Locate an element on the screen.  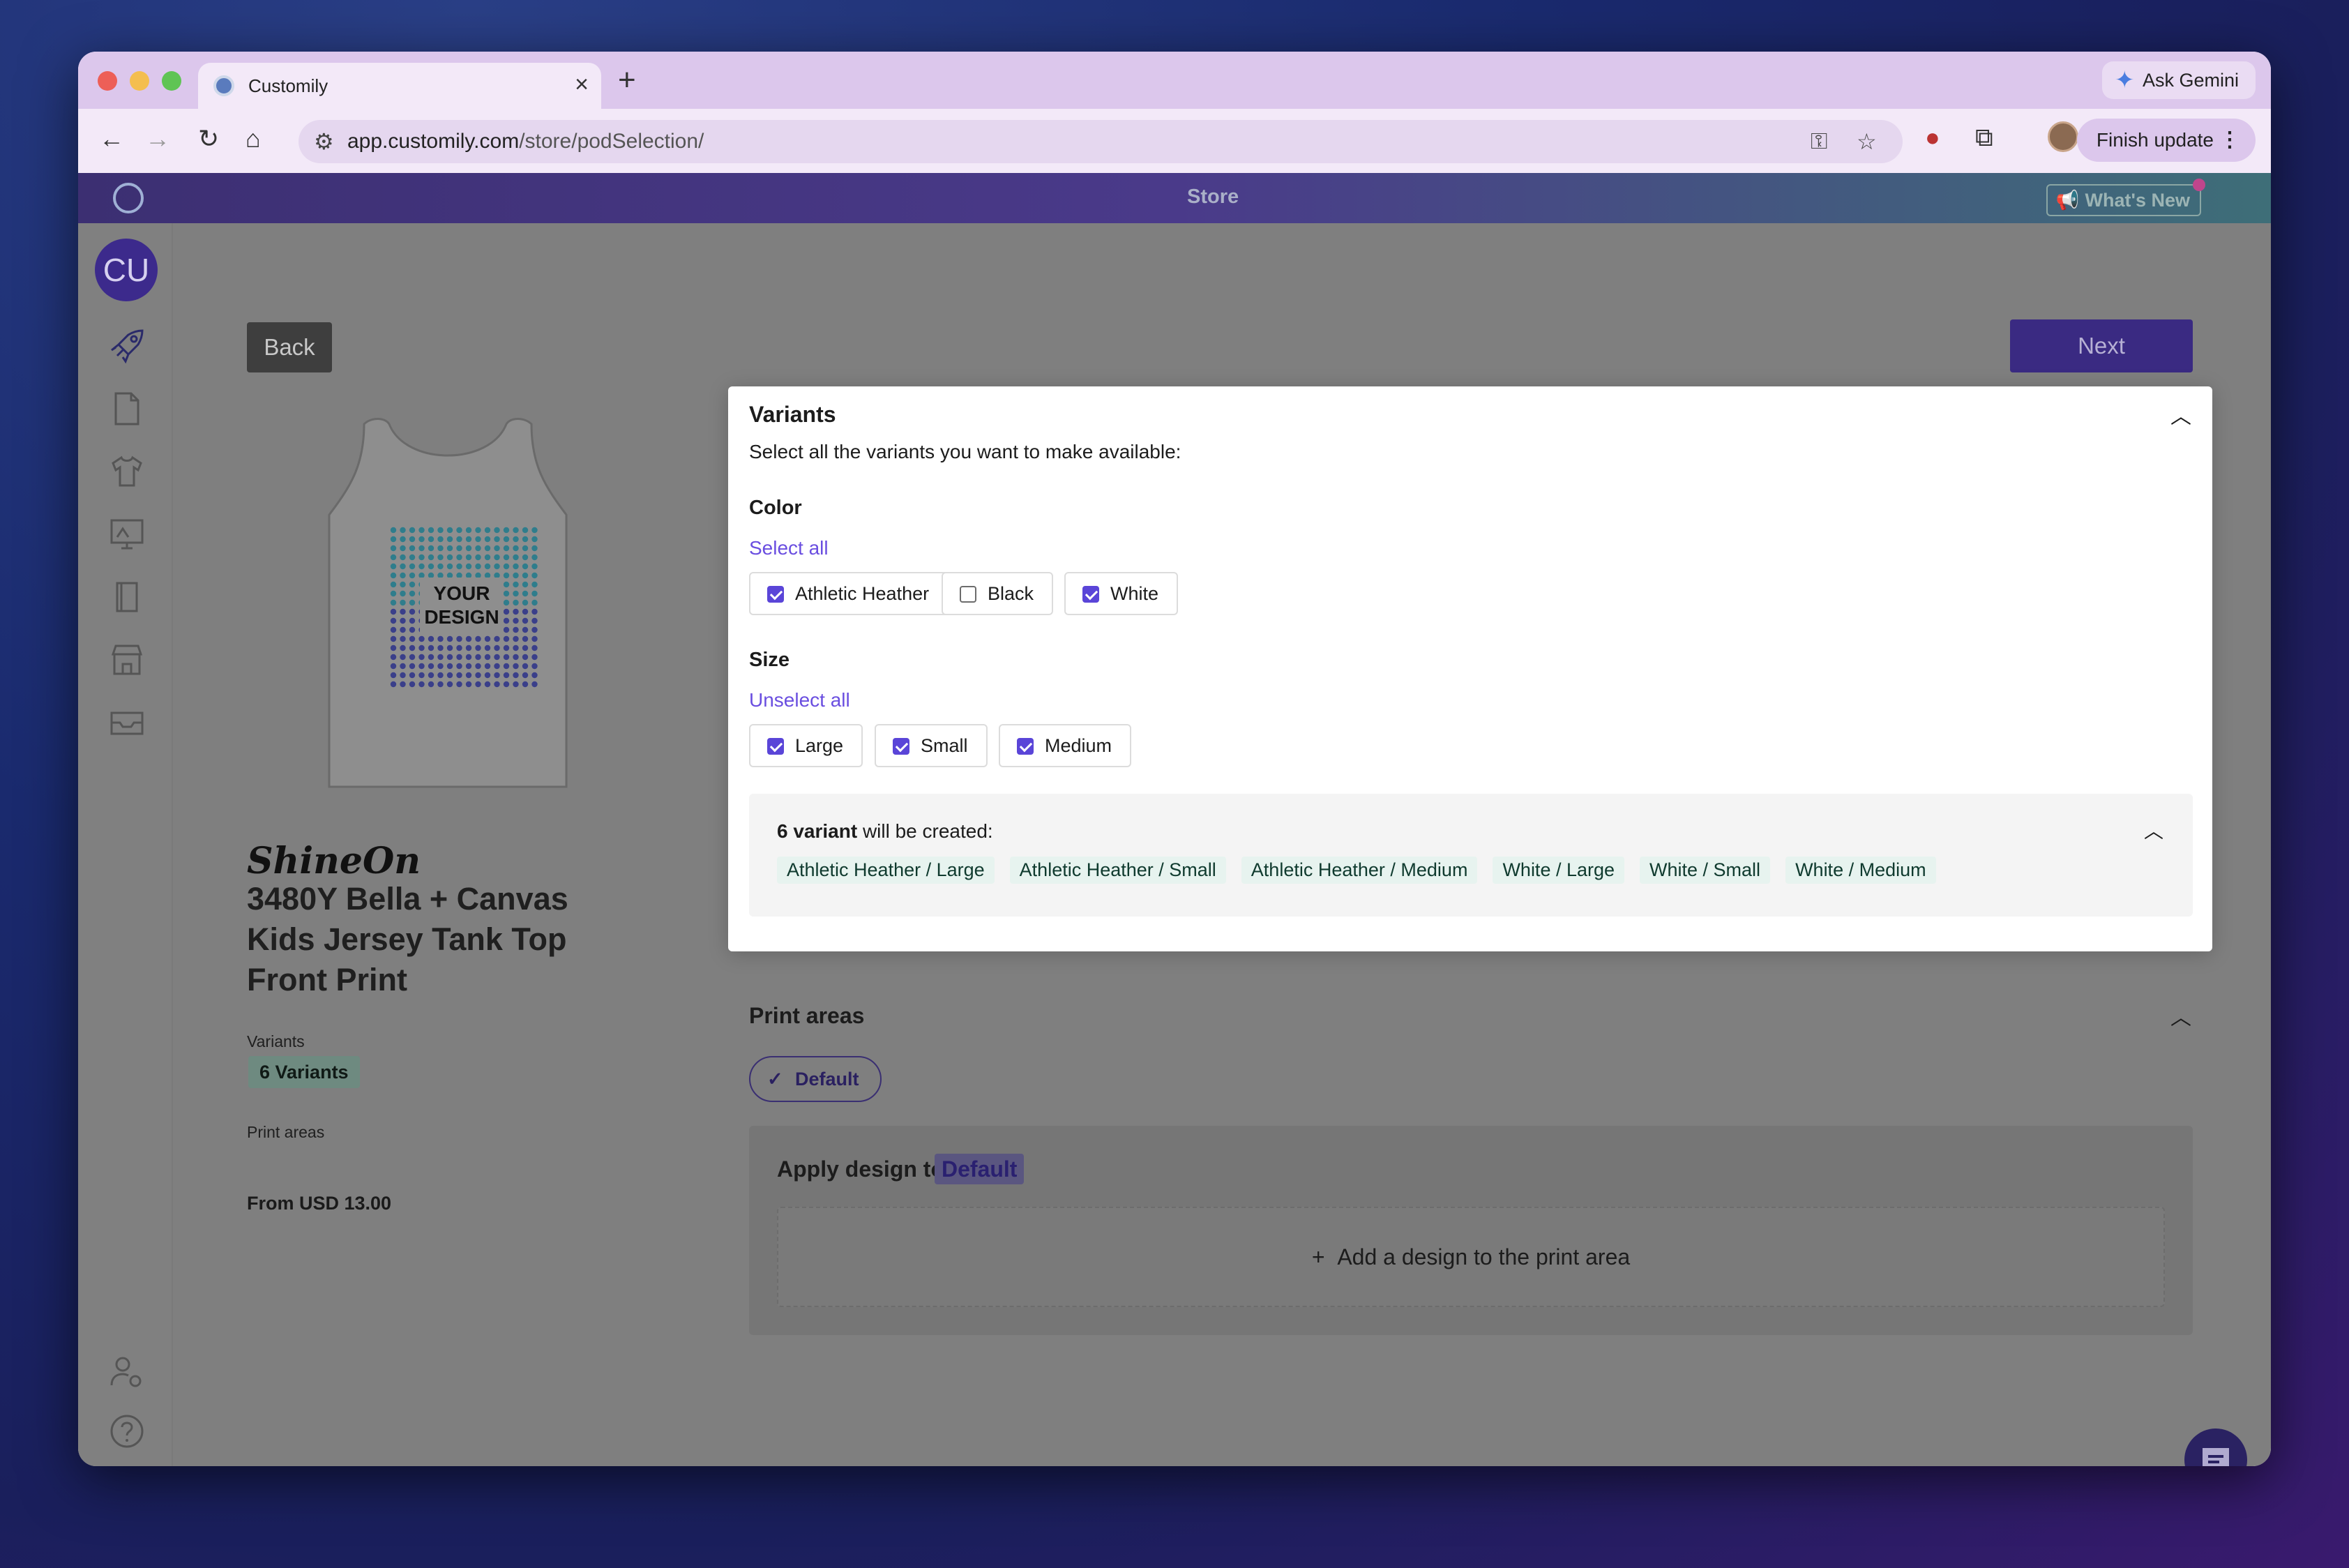
reload-icon: ↻ is located at coordinates (208, 138).